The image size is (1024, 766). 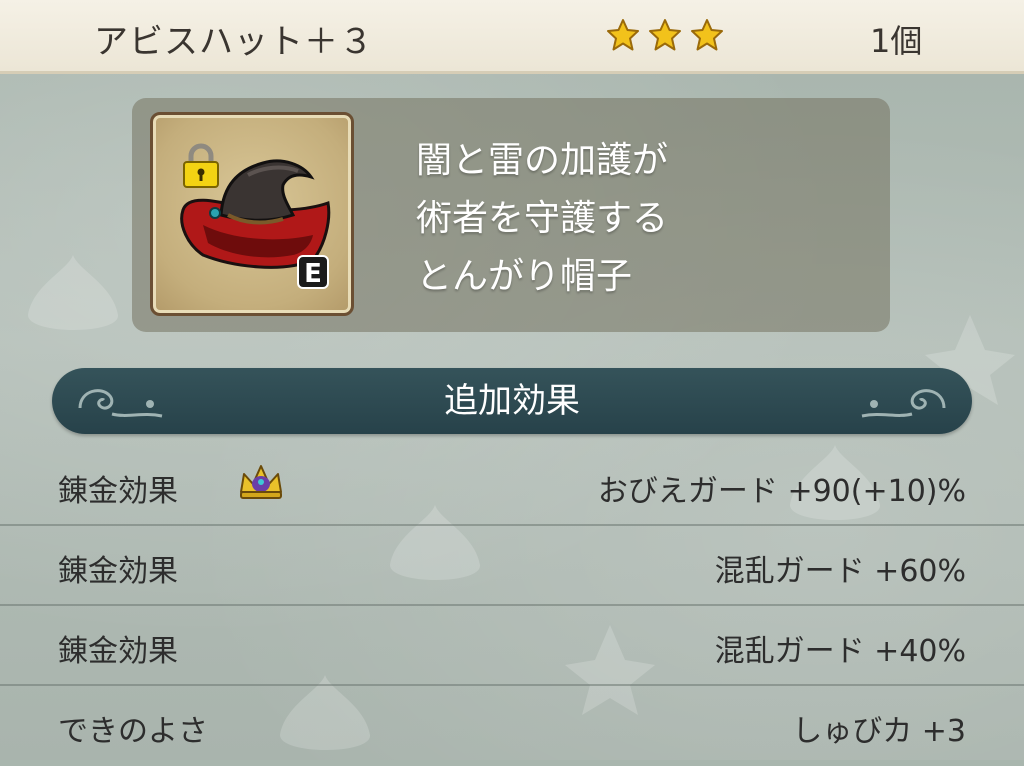 I want to click on effect-value: しゅびカ +3, so click(x=879, y=731).